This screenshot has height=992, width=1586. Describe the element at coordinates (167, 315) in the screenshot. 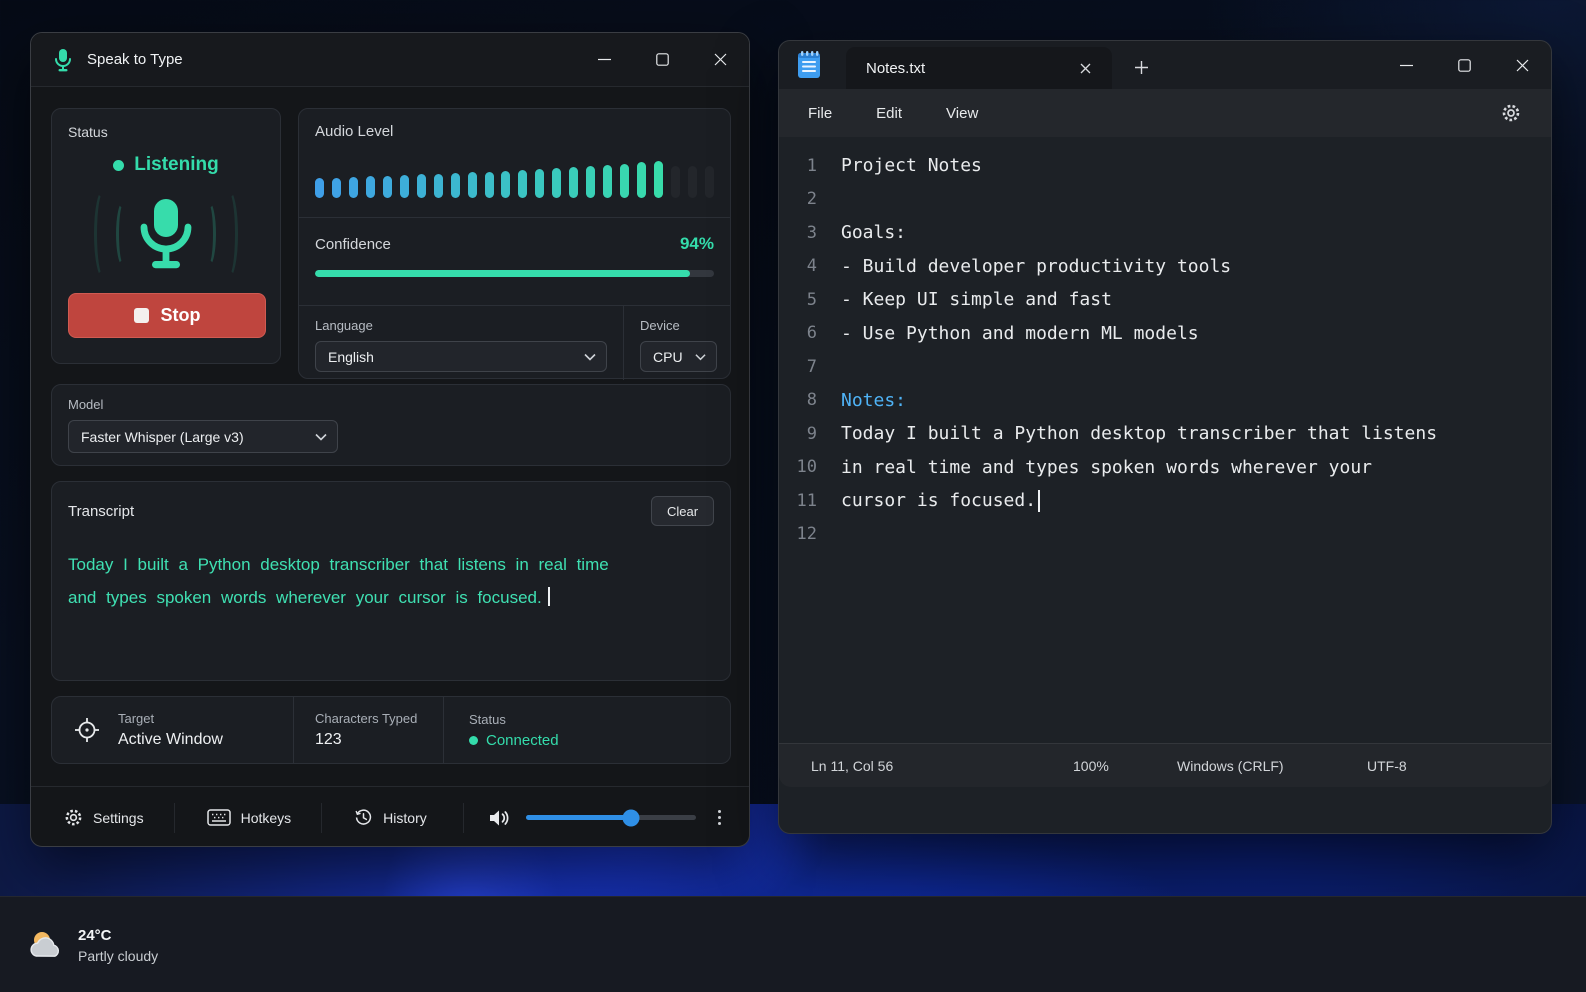

I see `stop-button: Stop` at that location.